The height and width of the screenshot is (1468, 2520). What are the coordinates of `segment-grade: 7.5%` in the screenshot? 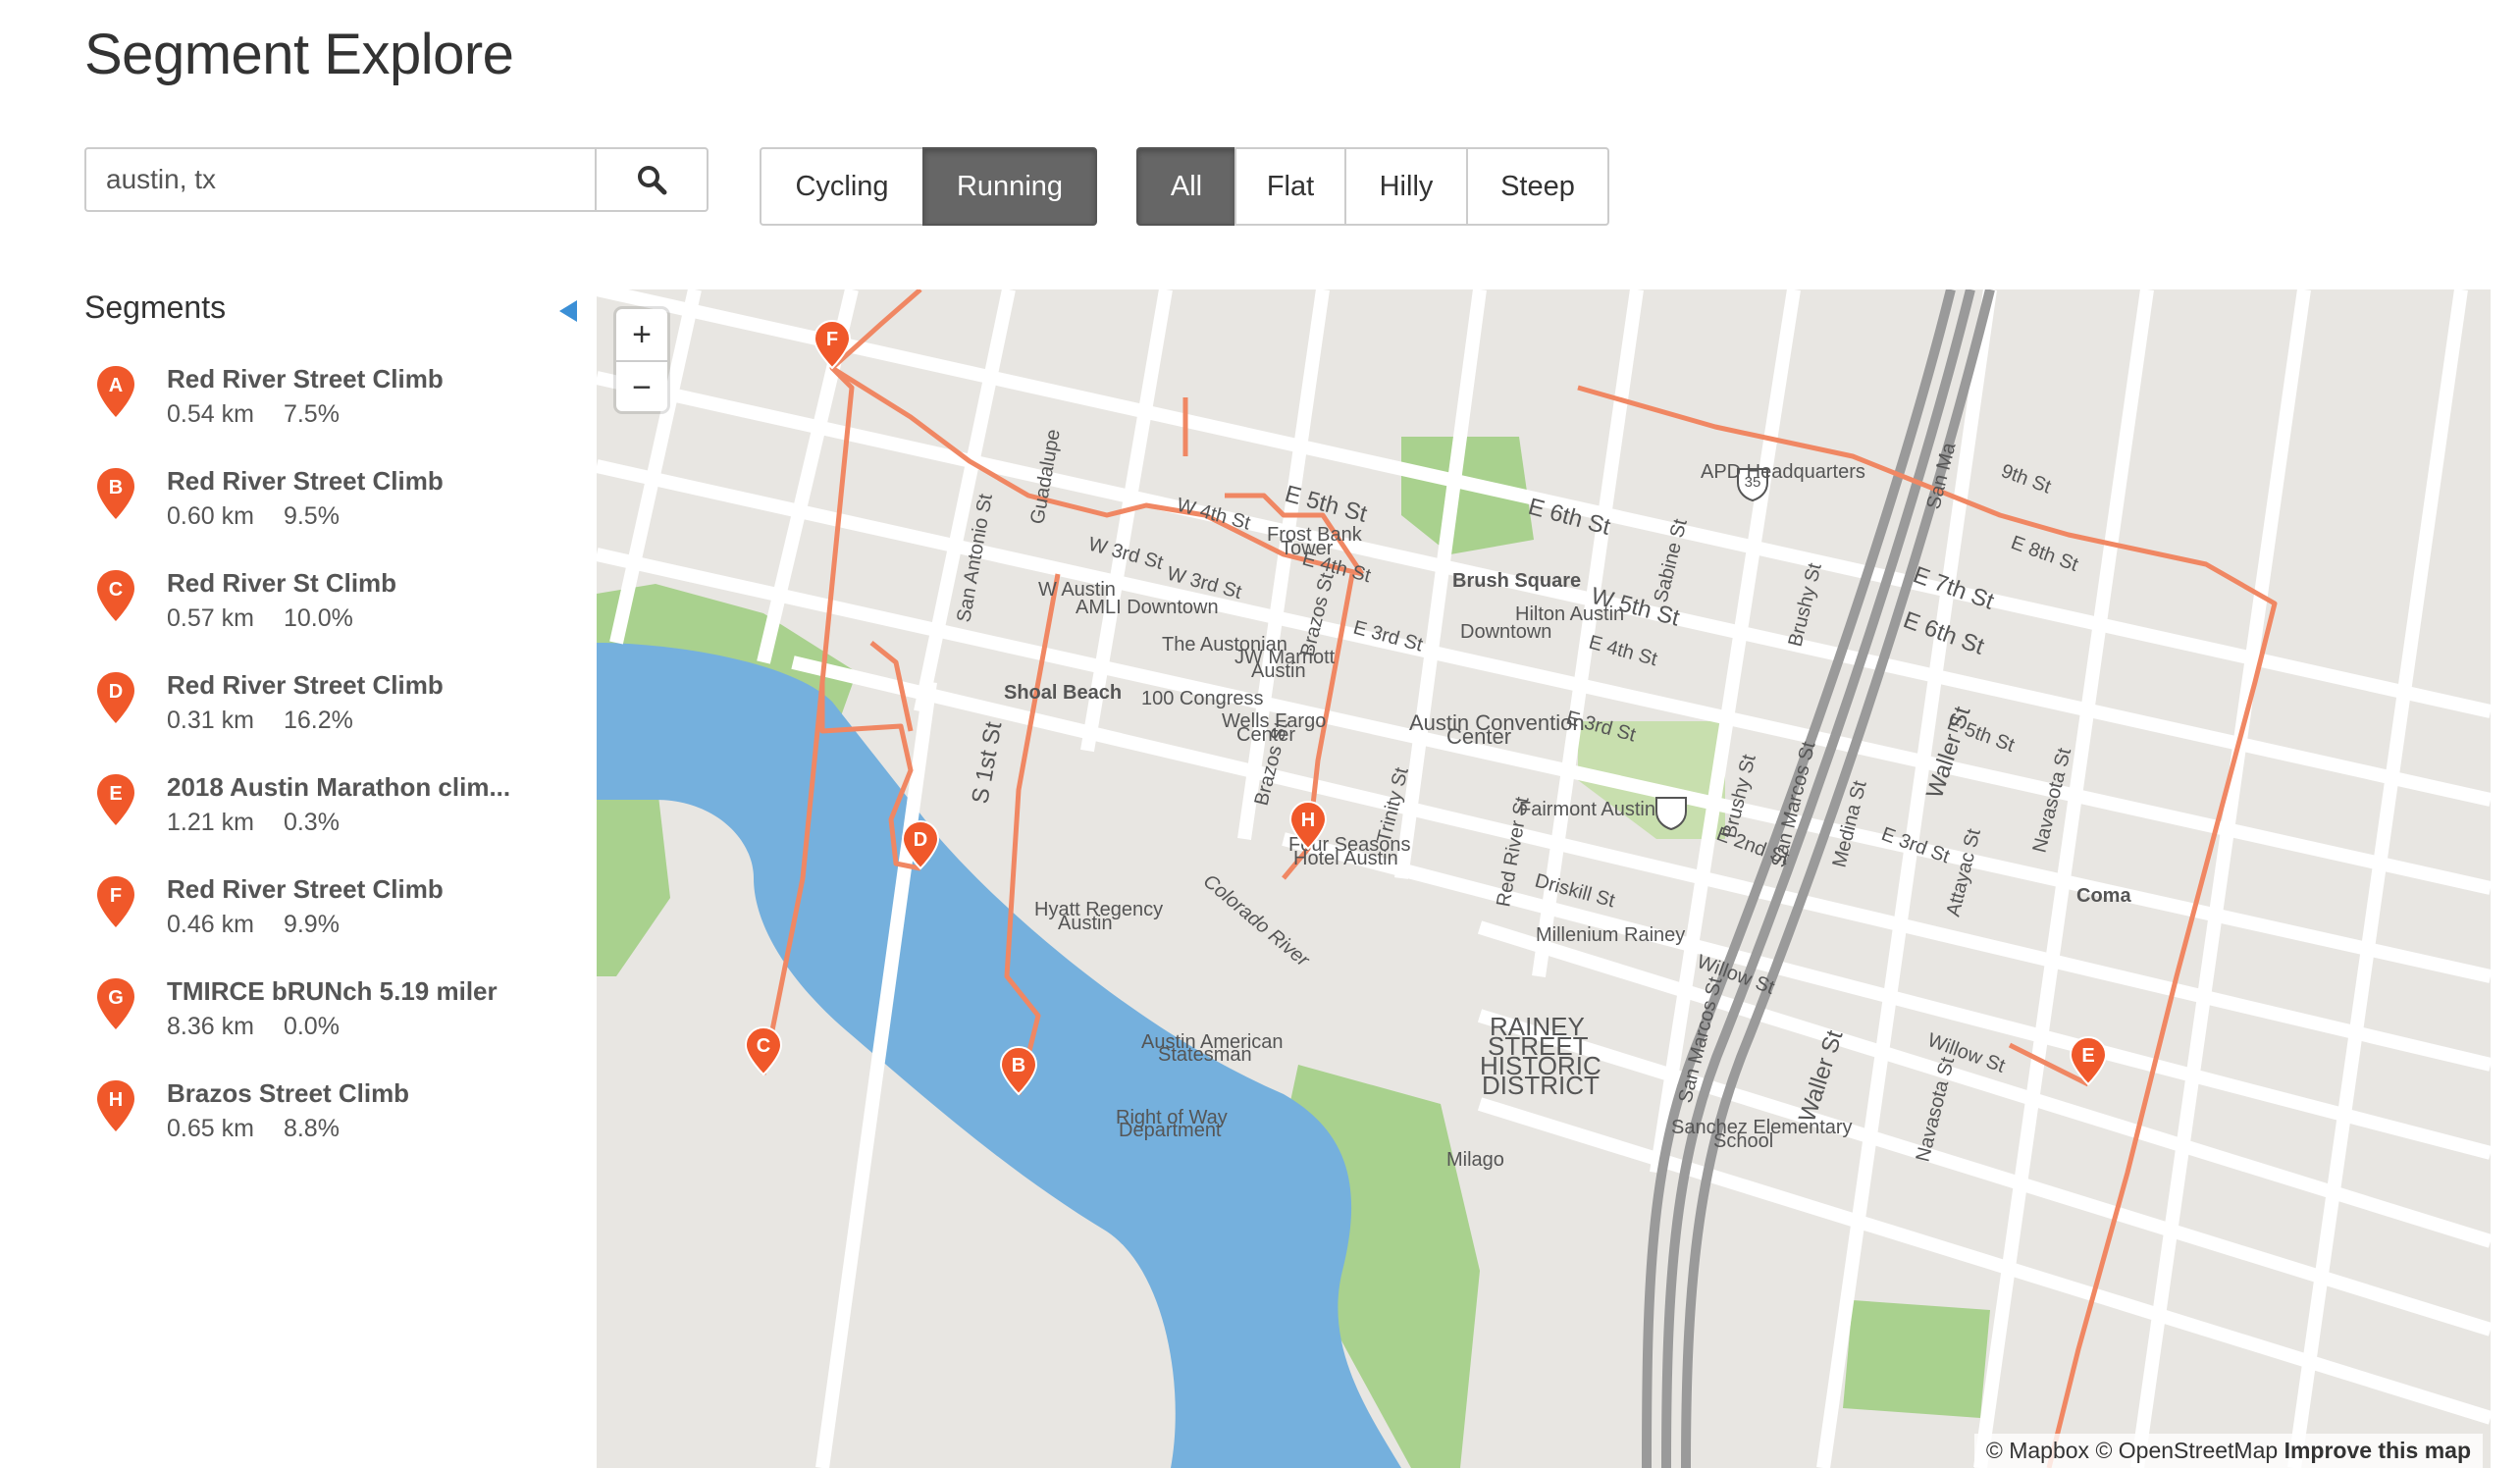 It's located at (311, 414).